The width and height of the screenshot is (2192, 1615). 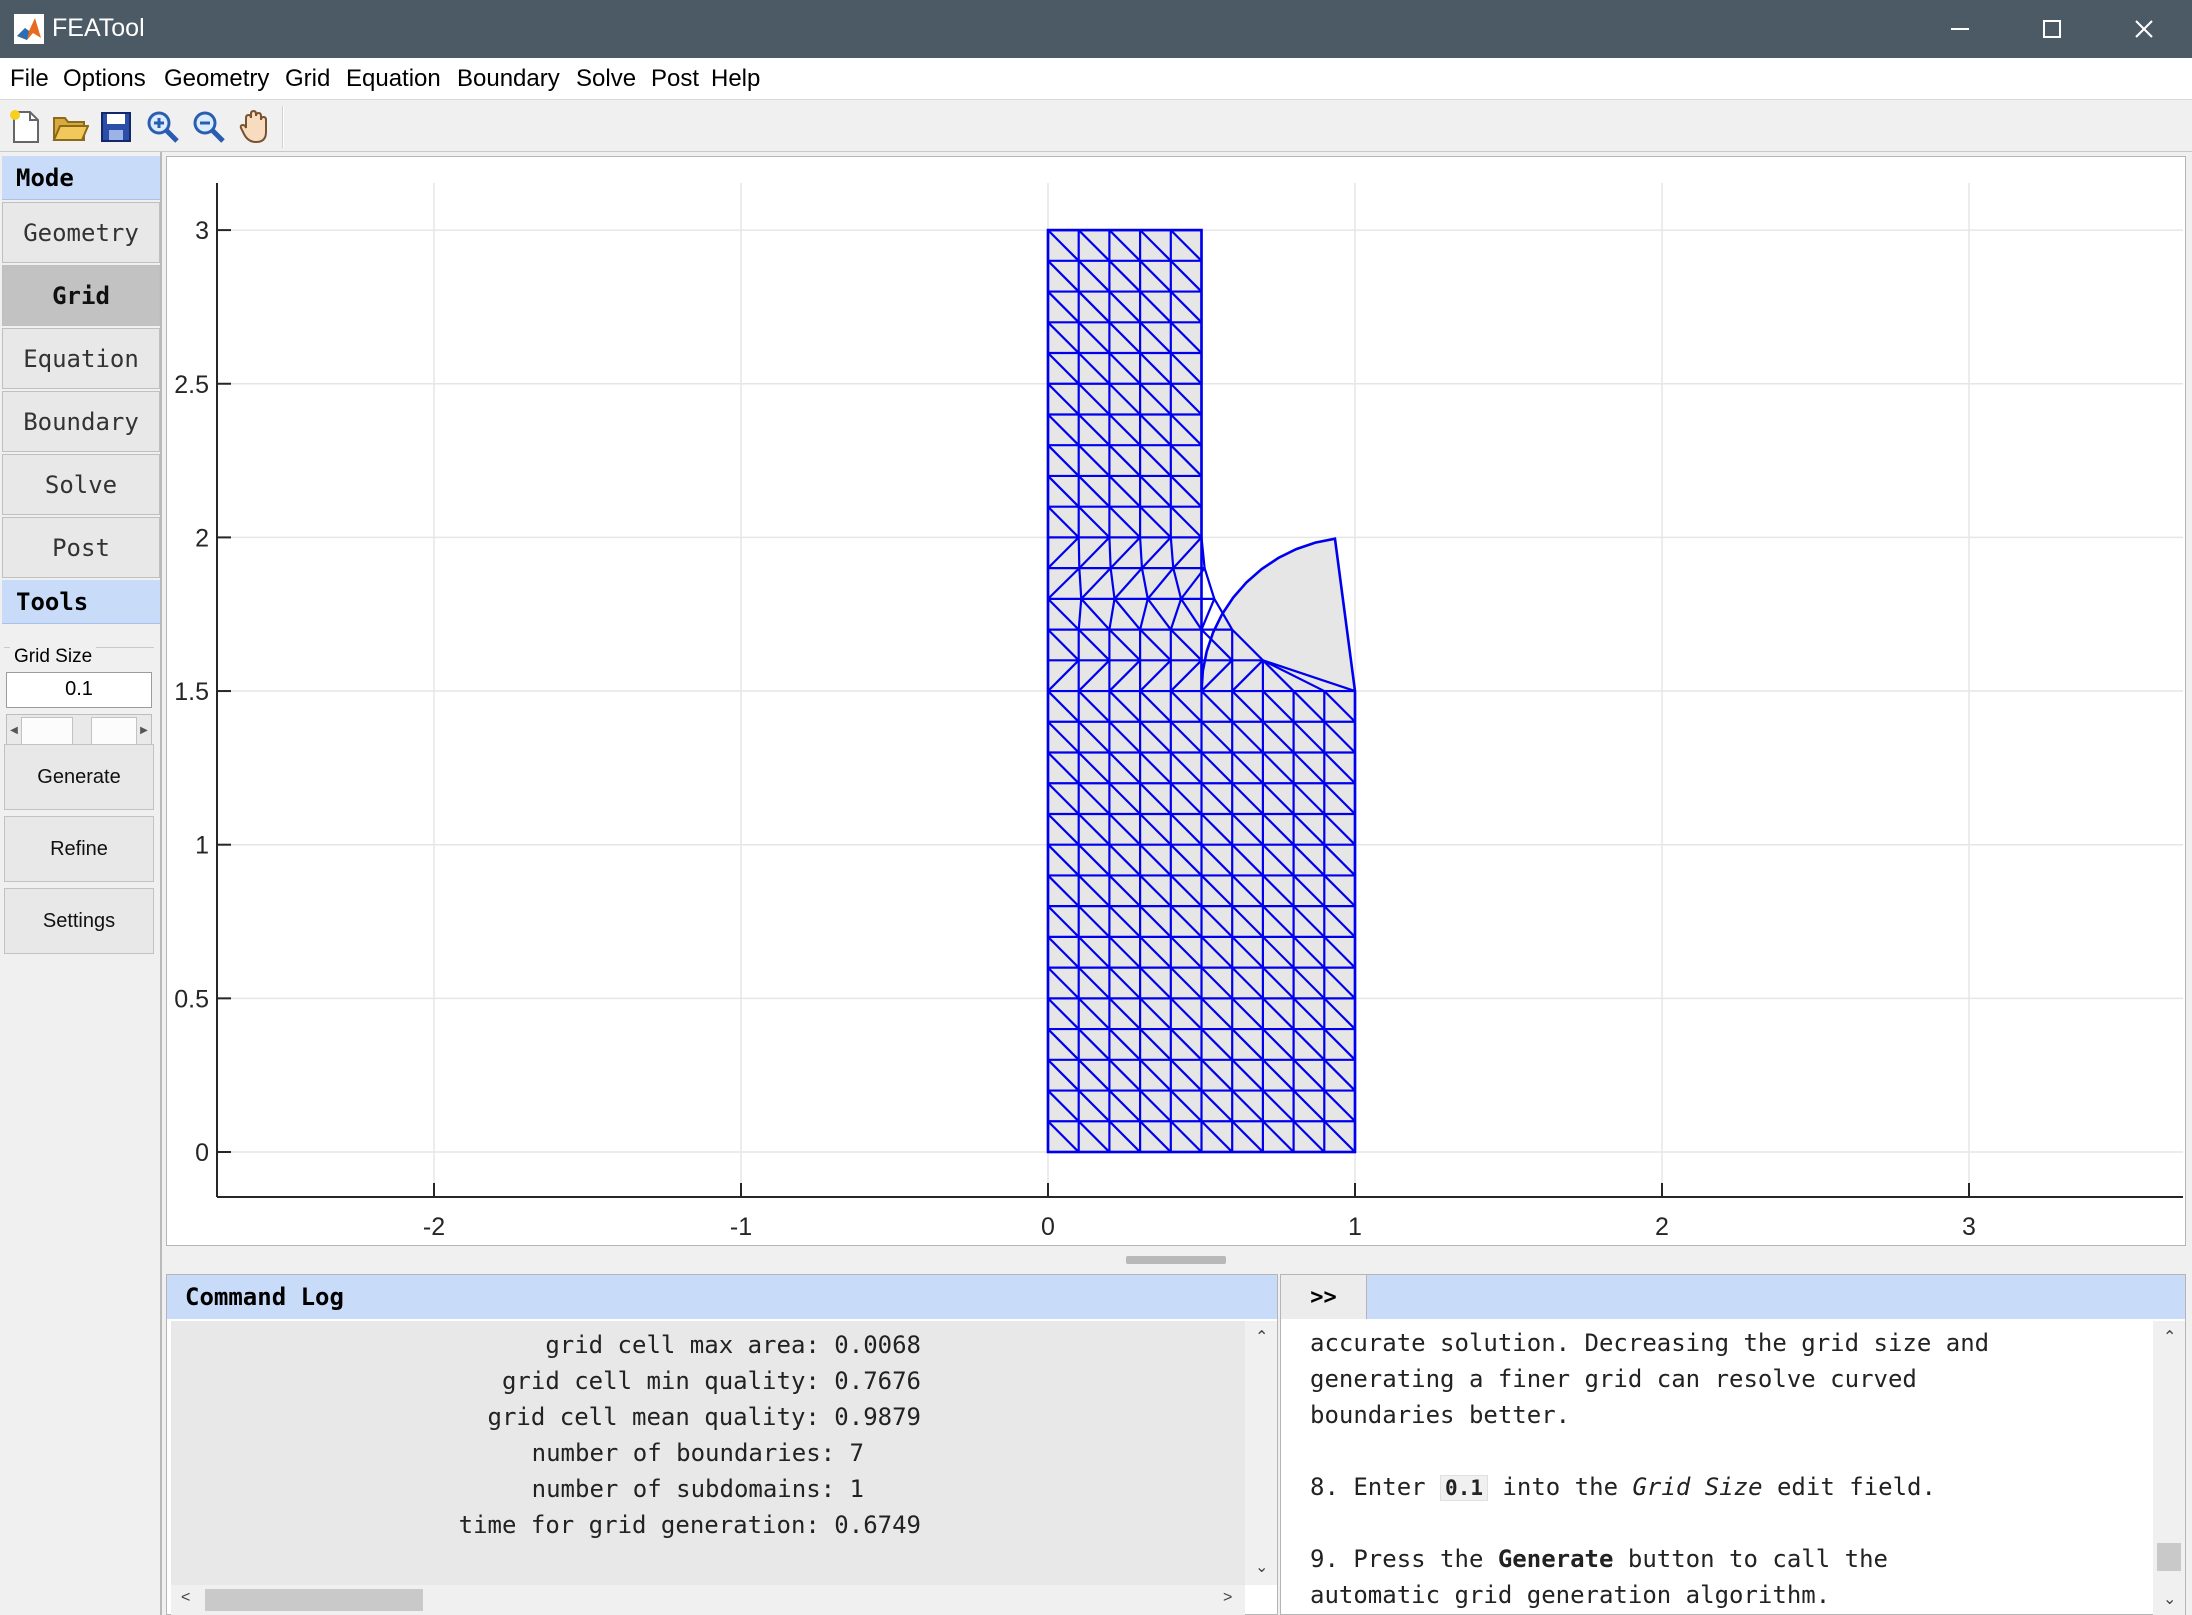 I want to click on maximize-button, so click(x=2052, y=29).